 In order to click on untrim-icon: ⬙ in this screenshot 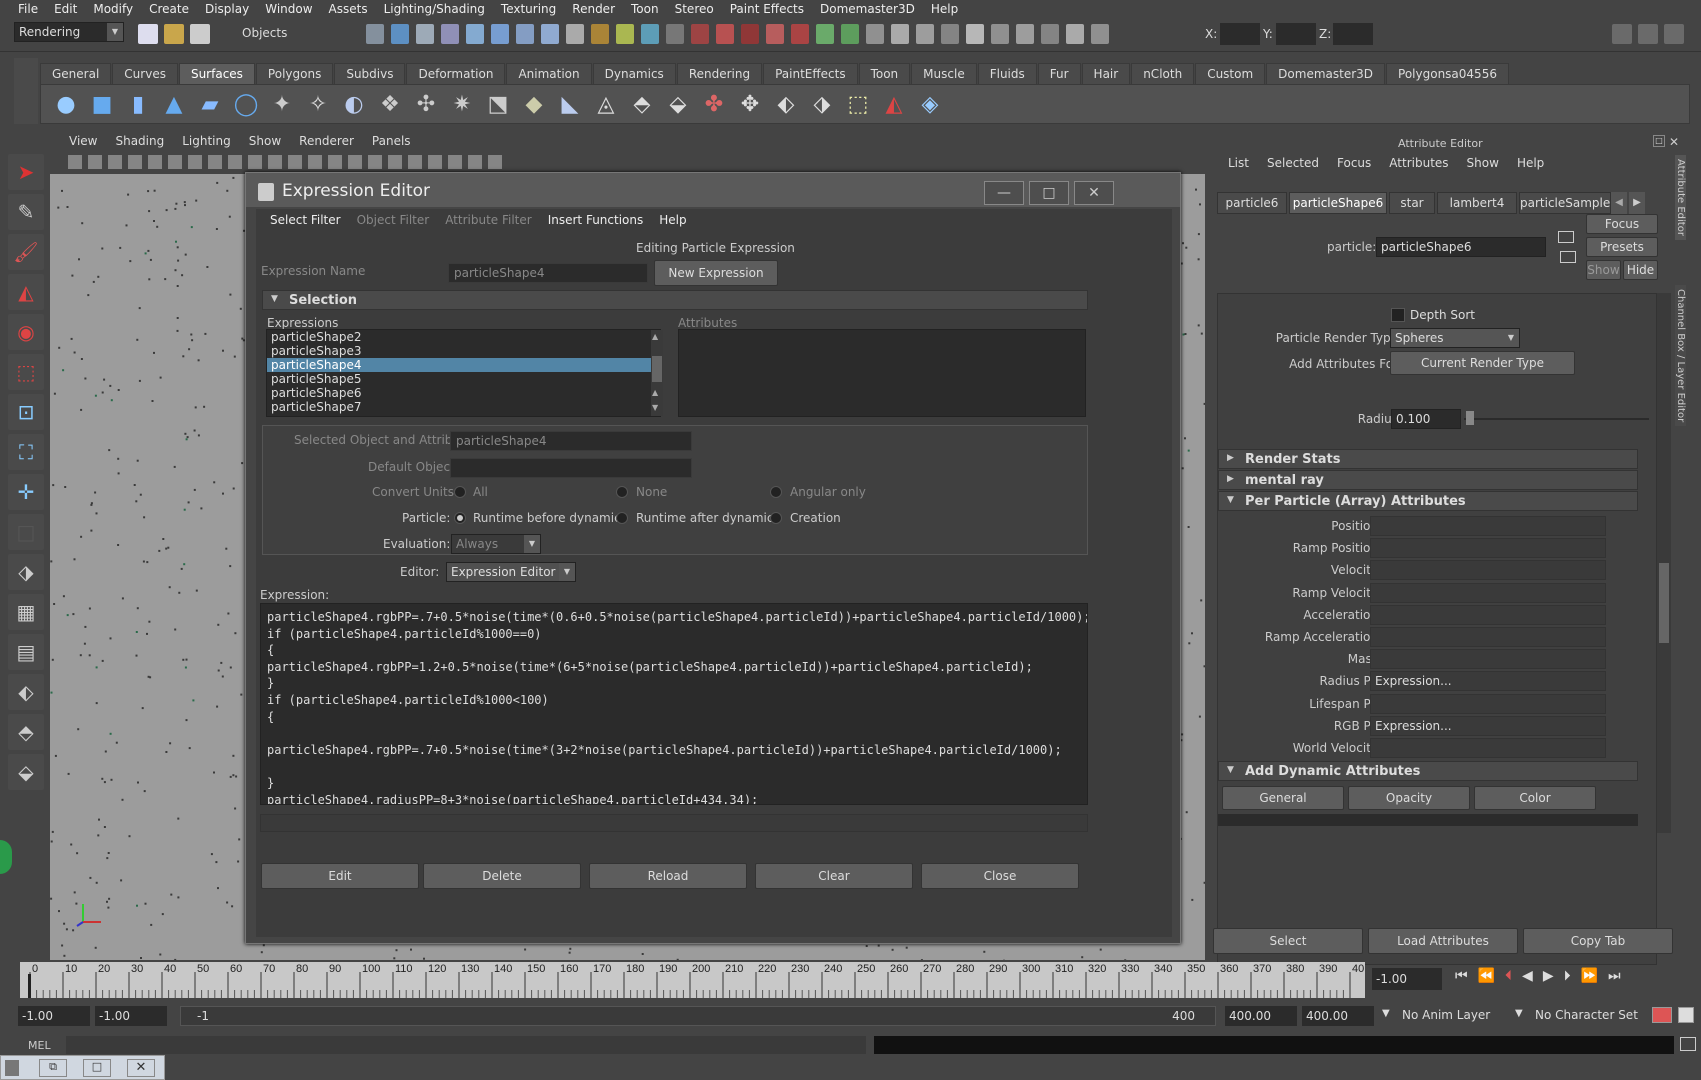, I will do `click(678, 104)`.